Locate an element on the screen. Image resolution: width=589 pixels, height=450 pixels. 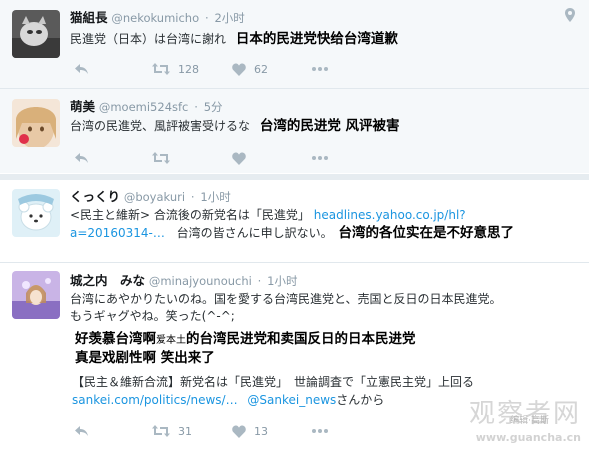
user-handle: @moemi524sfc is located at coordinates (144, 107).